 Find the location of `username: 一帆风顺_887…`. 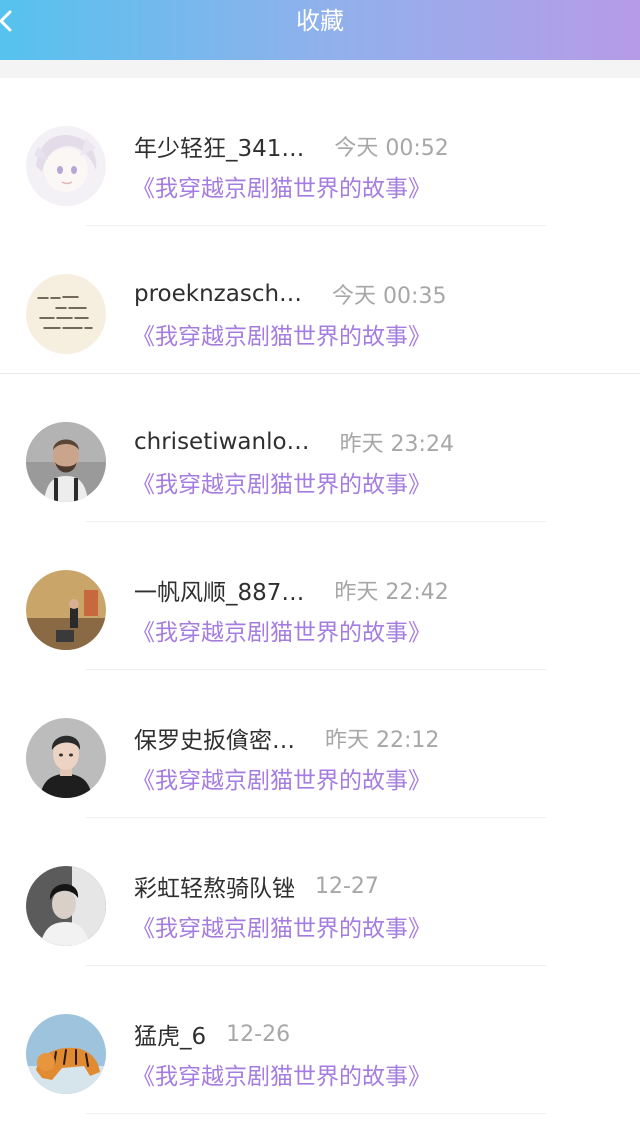

username: 一帆风顺_887… is located at coordinates (219, 590).